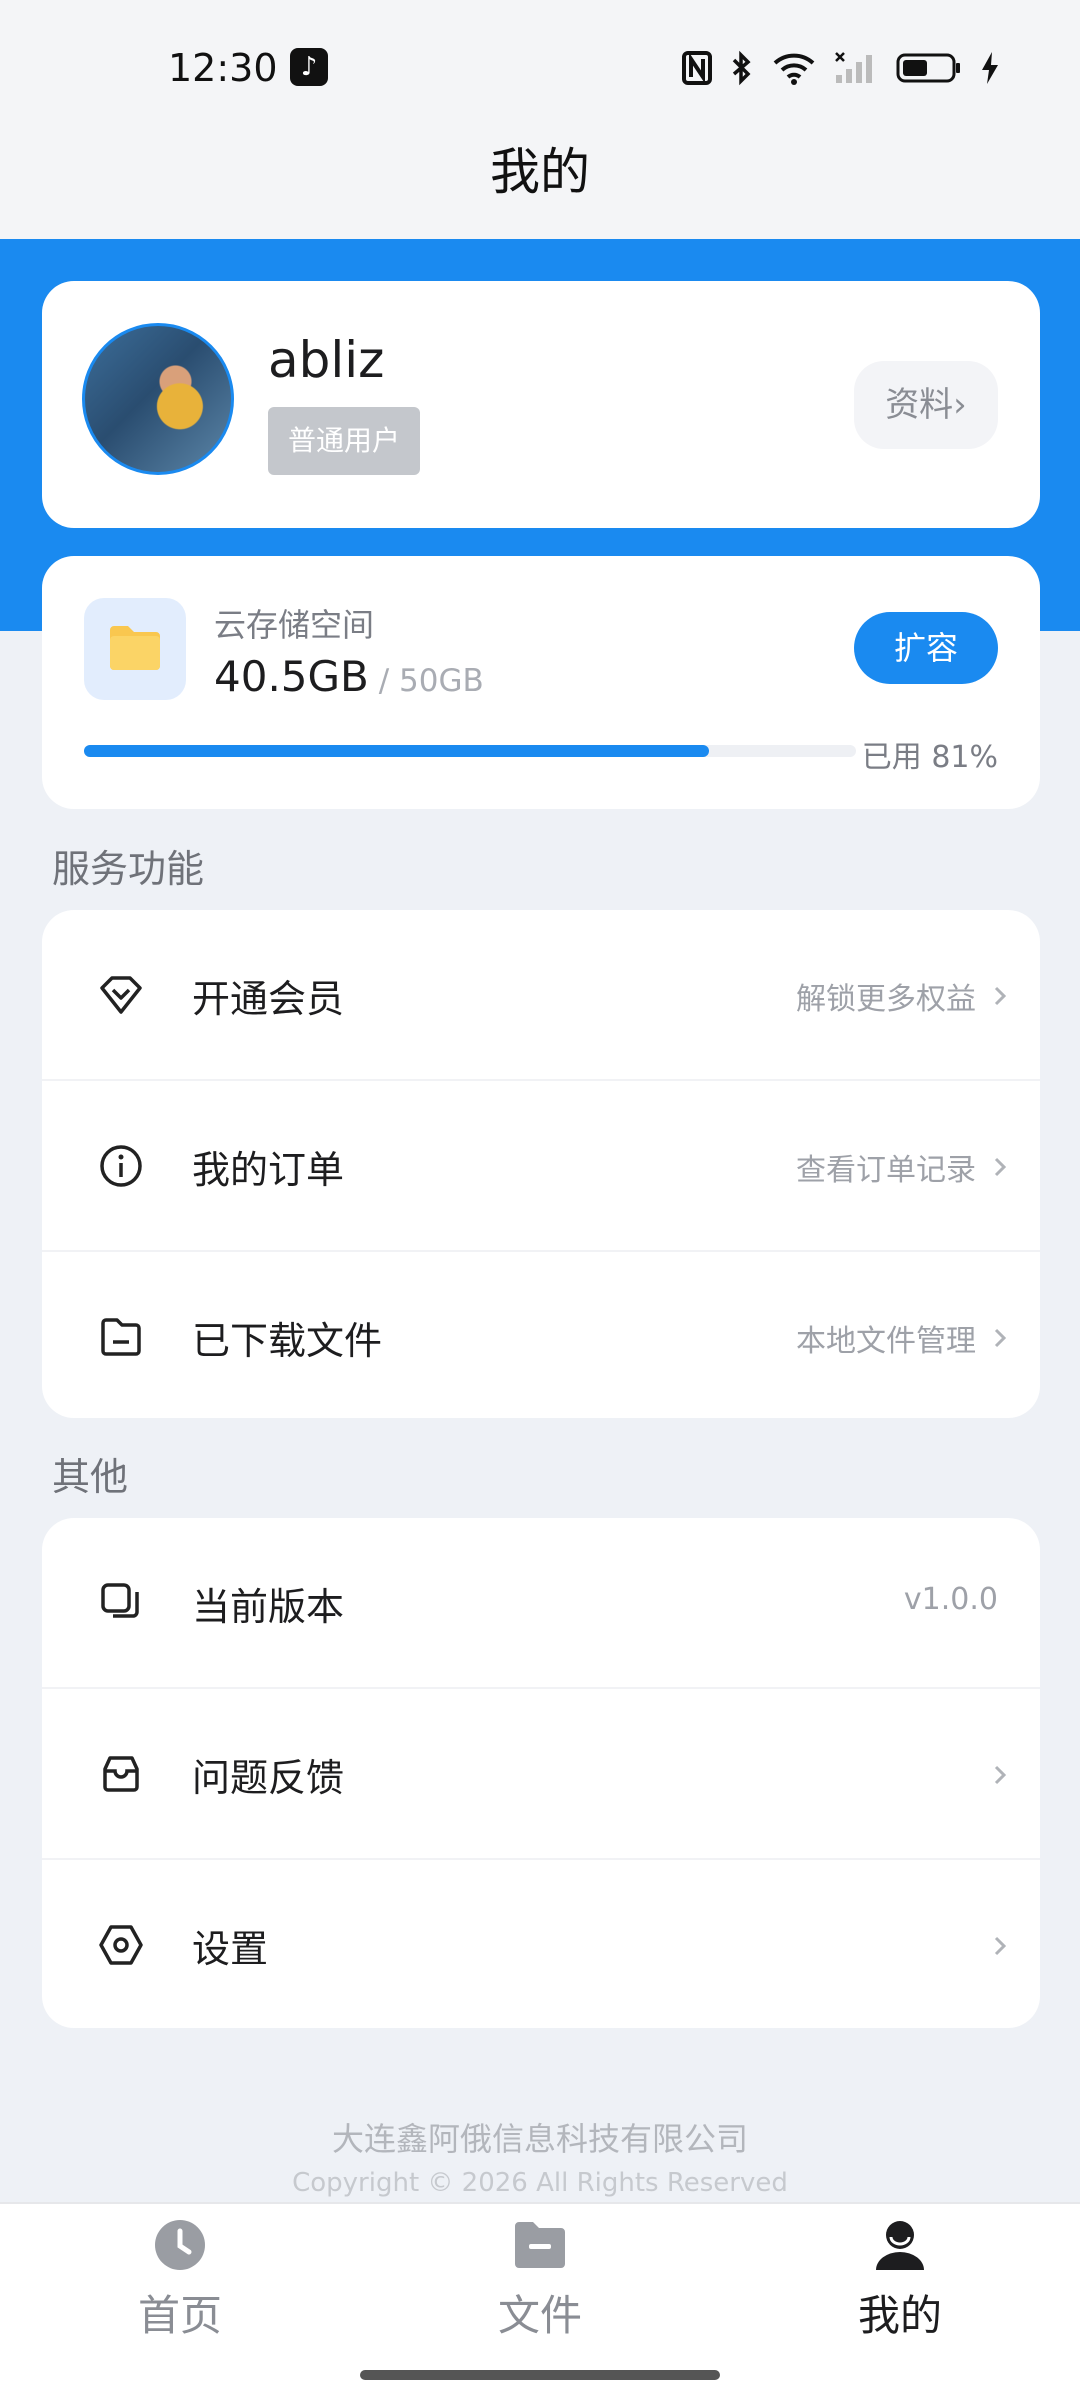  Describe the element at coordinates (540, 67) in the screenshot. I see `status-bar: 12:30 ♪` at that location.